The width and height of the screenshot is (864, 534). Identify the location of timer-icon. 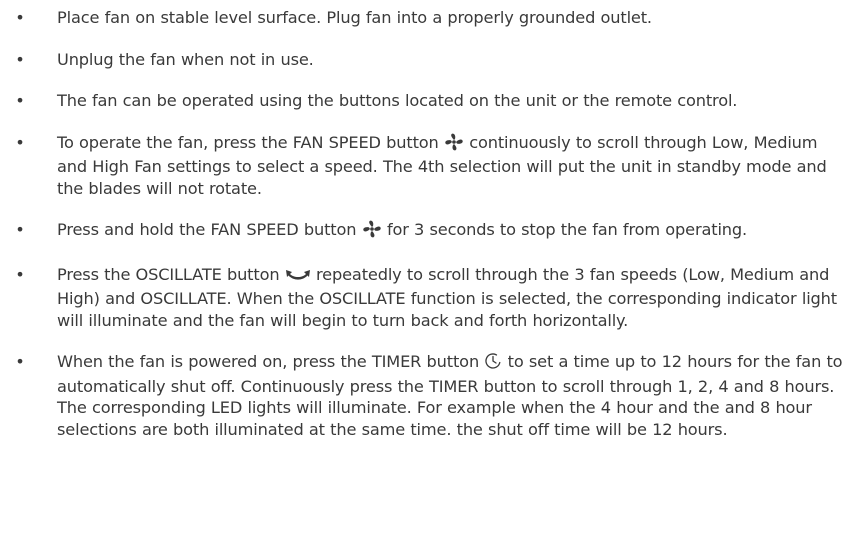
(493, 364).